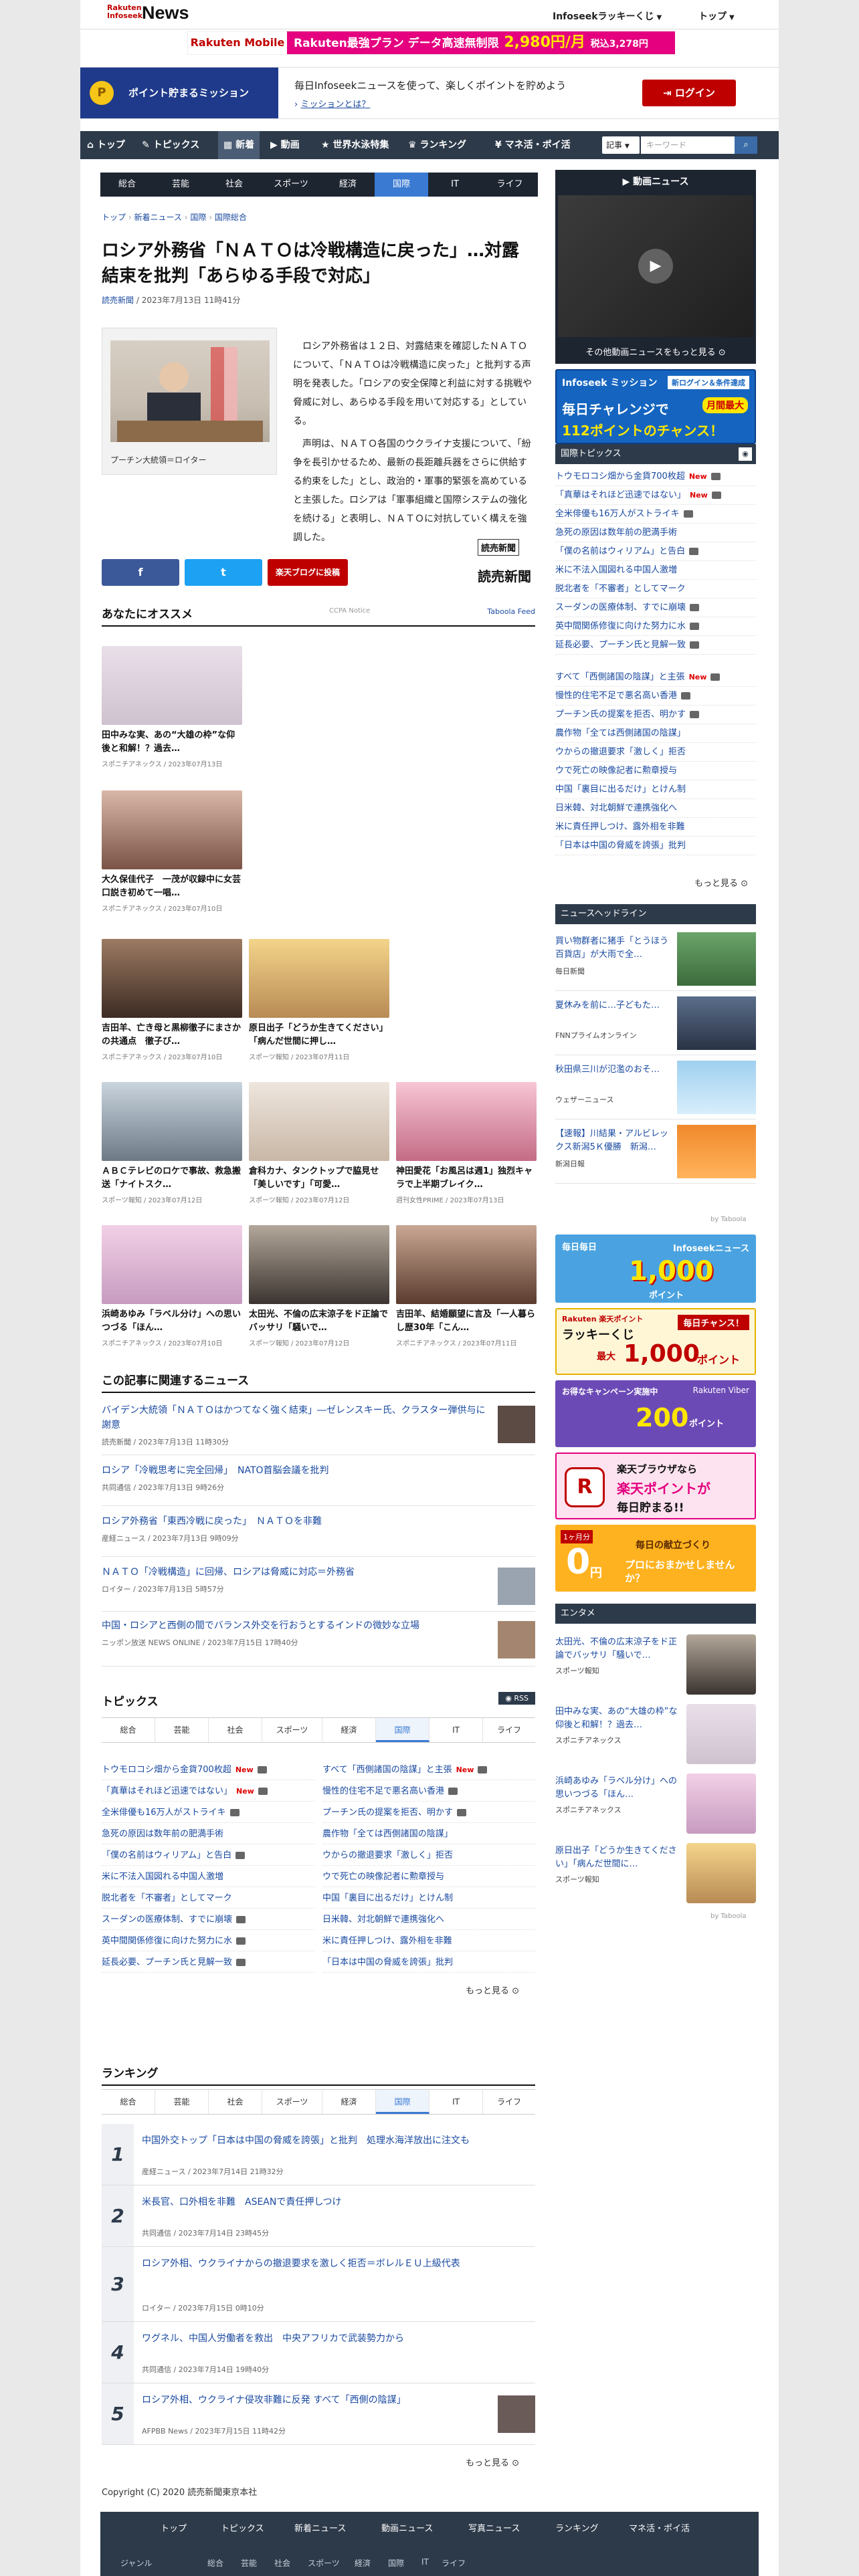  Describe the element at coordinates (428, 1792) in the screenshot. I see `topic-link: 慢性的住宅不足で悪名高い香港` at that location.